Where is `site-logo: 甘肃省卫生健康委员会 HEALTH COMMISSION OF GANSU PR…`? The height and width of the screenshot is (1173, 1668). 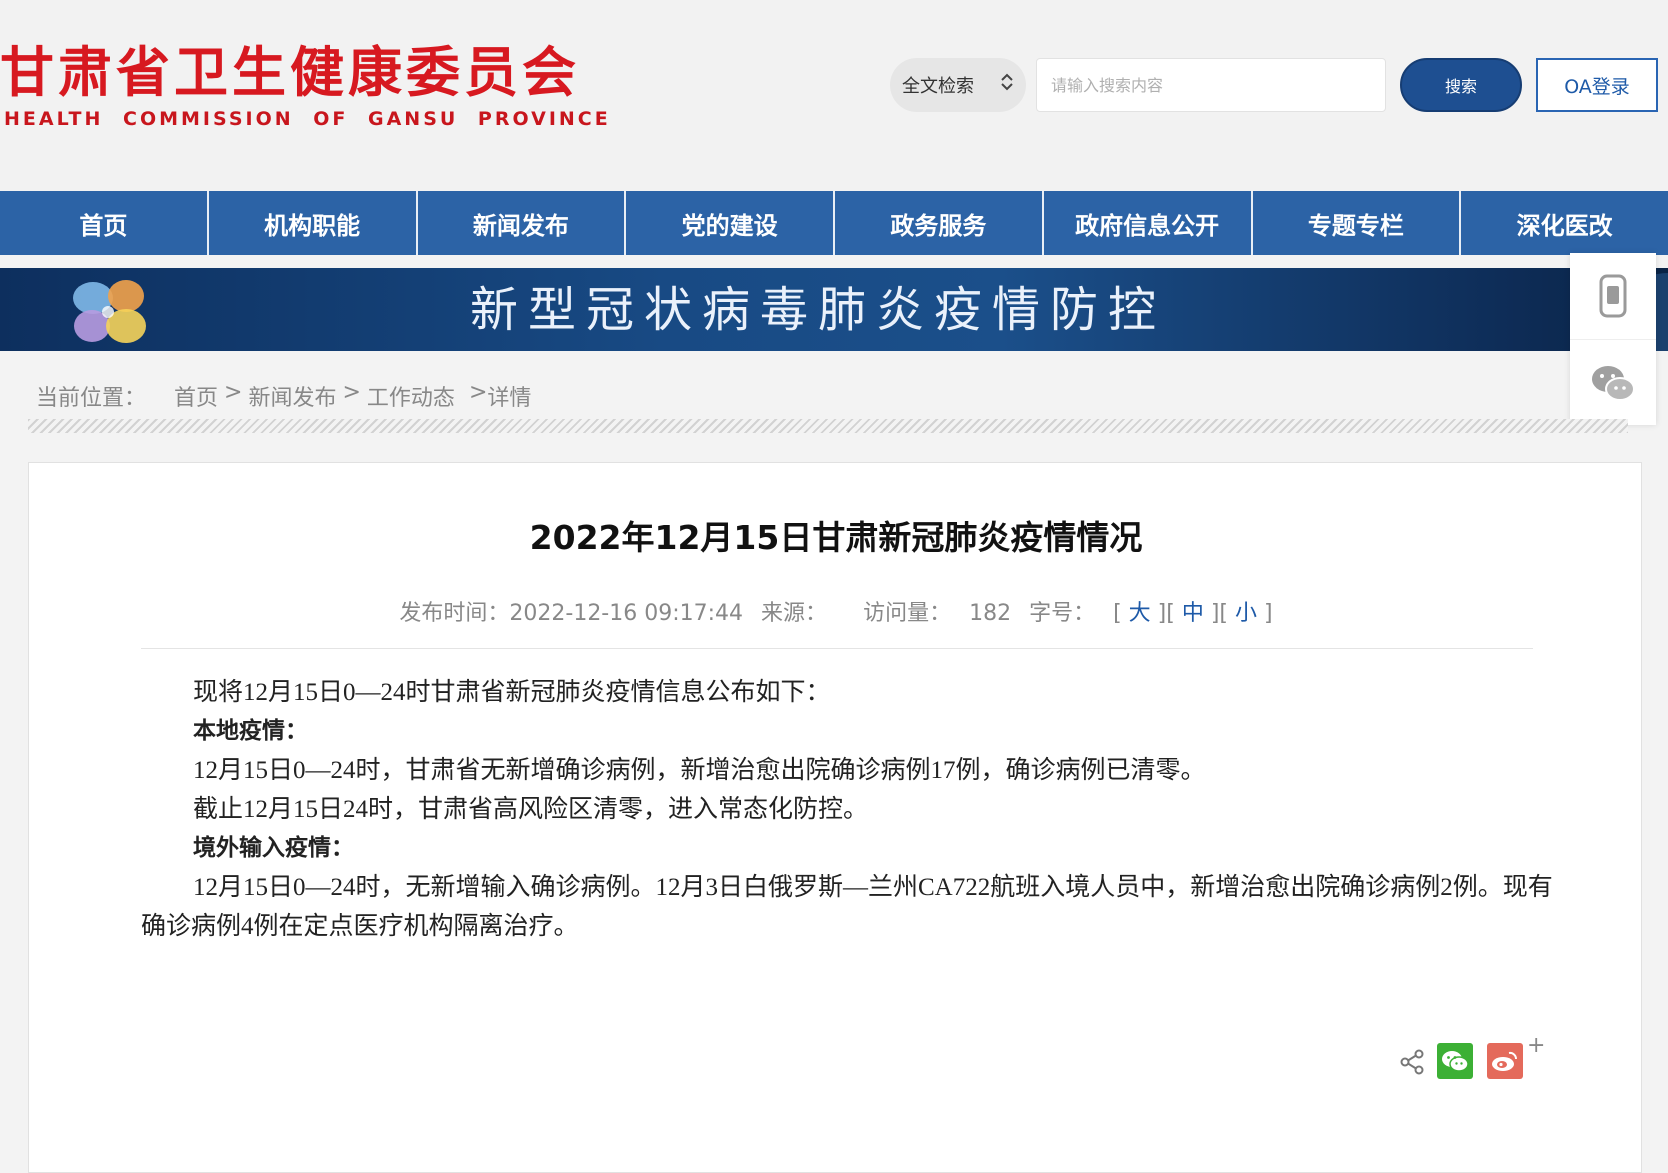 site-logo: 甘肃省卫生健康委员会 HEALTH COMMISSION OF GANSU PR… is located at coordinates (305, 85).